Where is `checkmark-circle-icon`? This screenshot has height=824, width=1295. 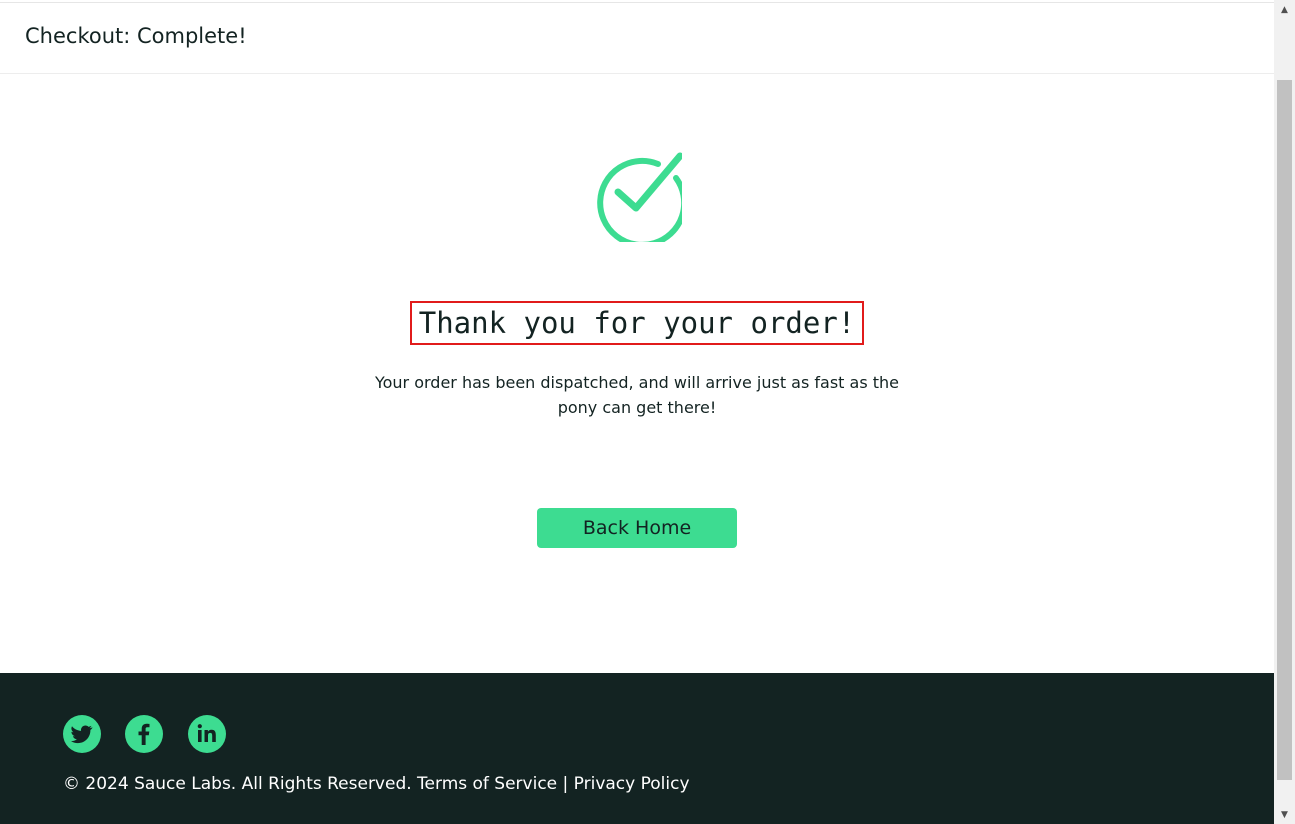 checkmark-circle-icon is located at coordinates (639, 197).